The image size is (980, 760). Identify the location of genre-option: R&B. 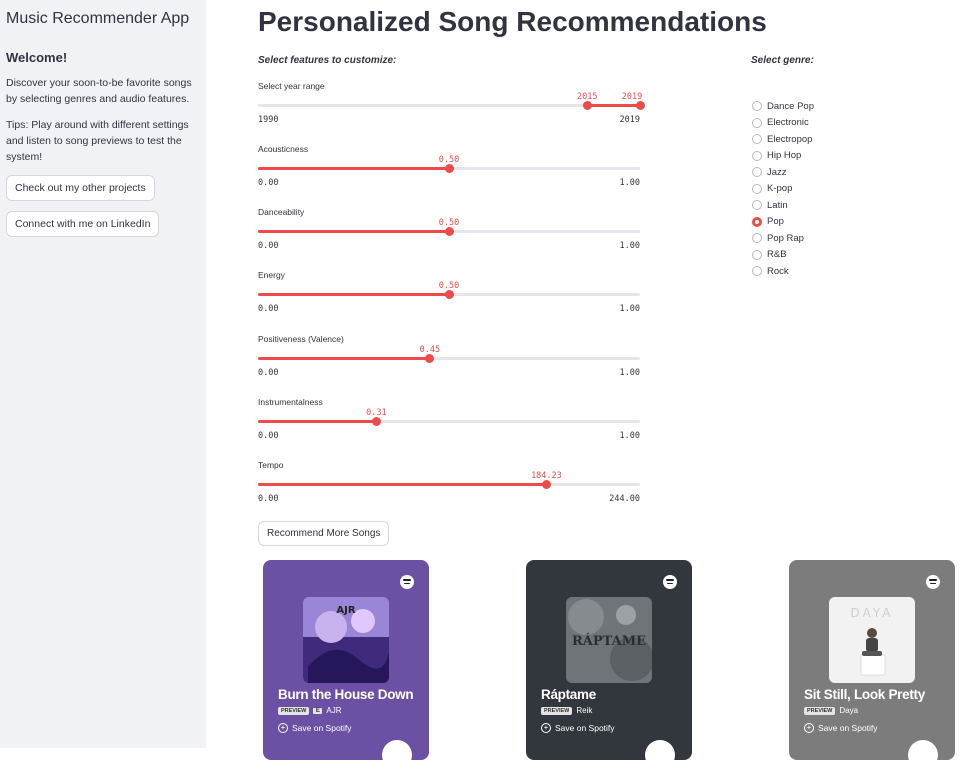
(783, 255).